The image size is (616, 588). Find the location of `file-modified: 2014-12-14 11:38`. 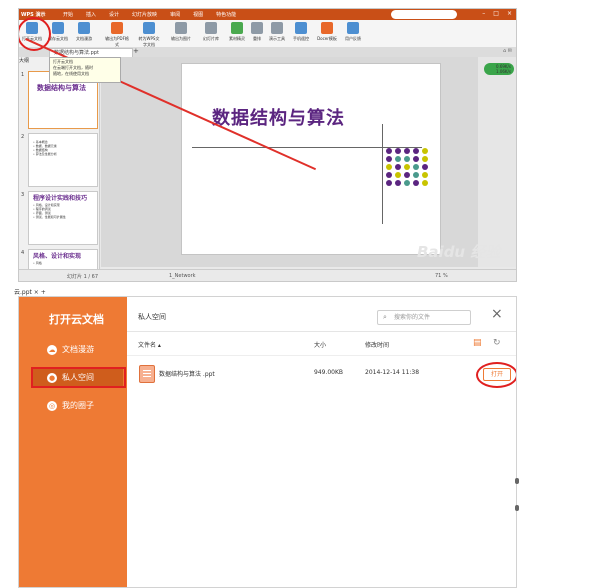

file-modified: 2014-12-14 11:38 is located at coordinates (392, 372).